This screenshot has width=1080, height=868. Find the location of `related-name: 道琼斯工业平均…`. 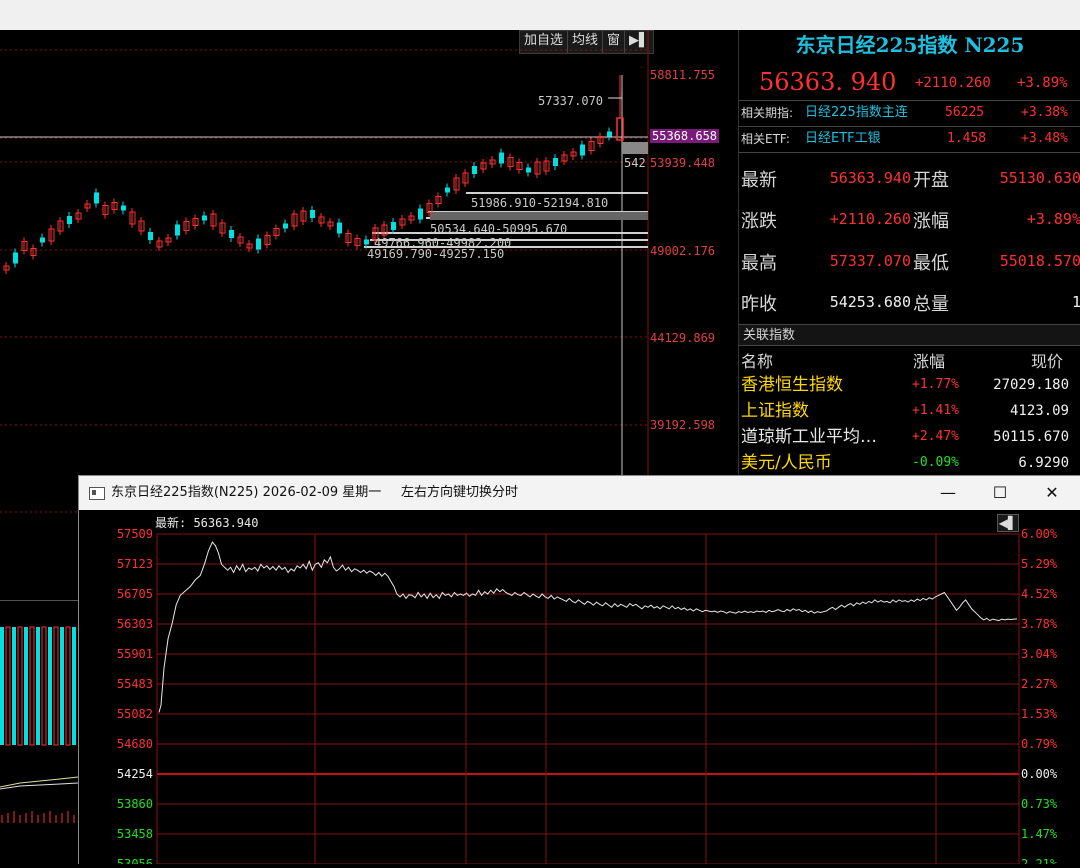

related-name: 道琼斯工业平均… is located at coordinates (809, 437).